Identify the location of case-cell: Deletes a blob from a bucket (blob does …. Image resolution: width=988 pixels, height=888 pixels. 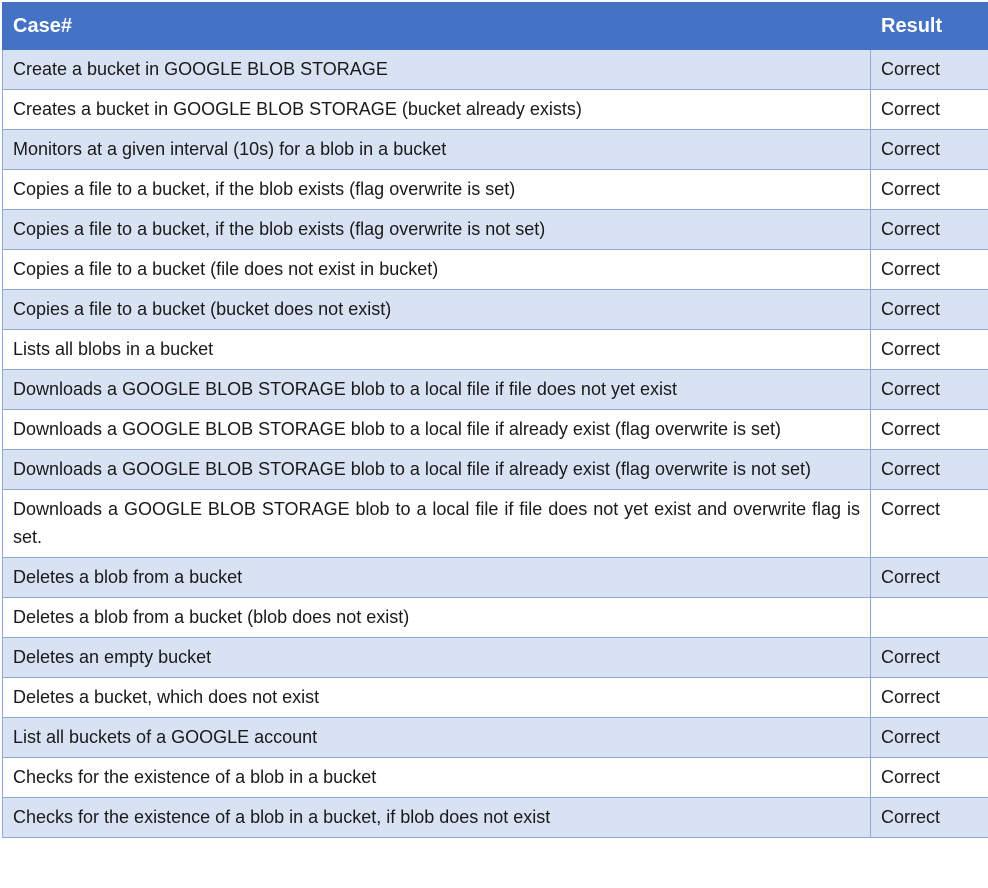
(436, 617).